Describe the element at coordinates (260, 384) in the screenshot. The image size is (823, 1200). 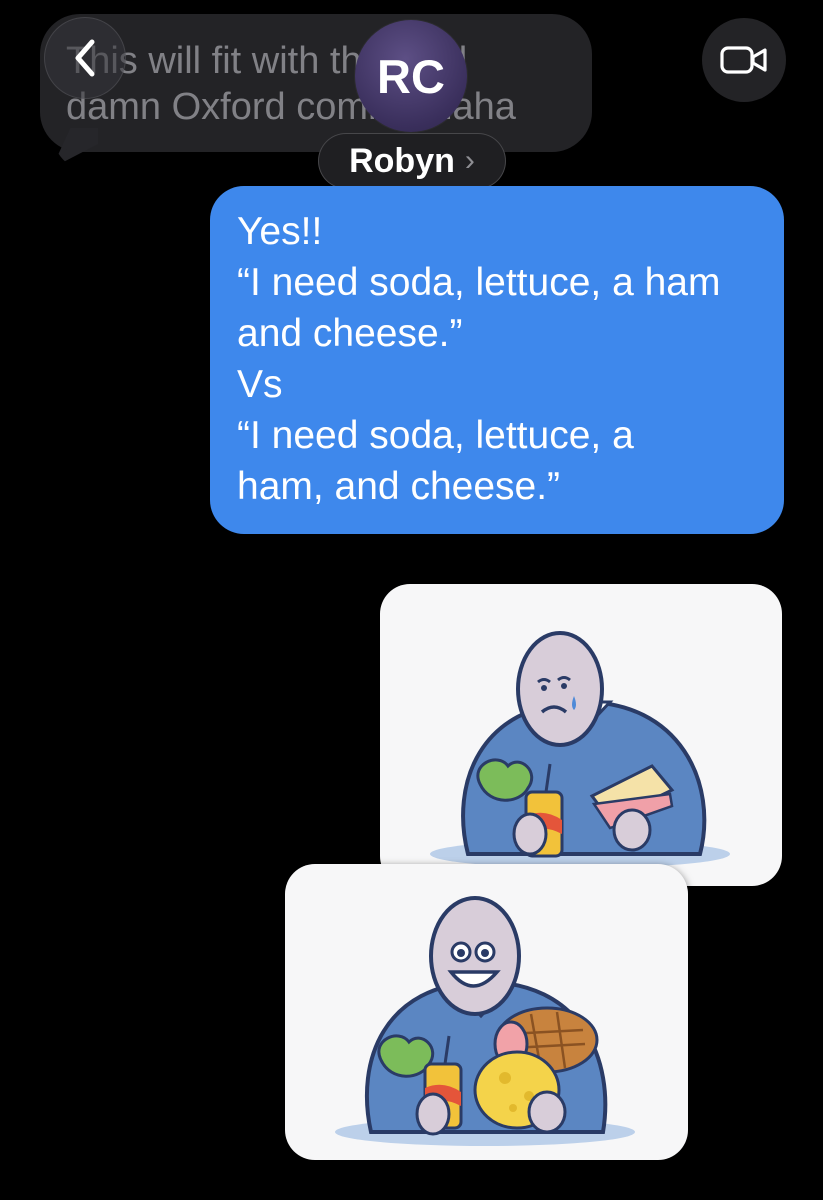
I see `sent-message-line: Vs` at that location.